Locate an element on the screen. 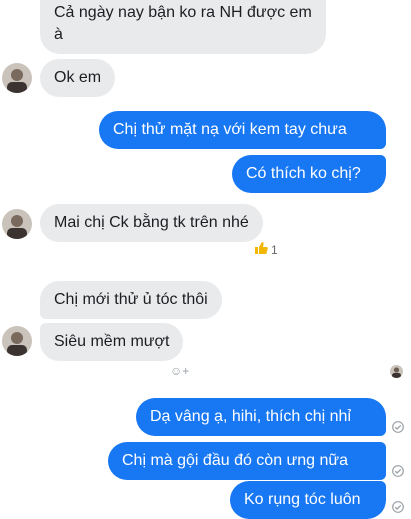 The image size is (411, 519). message-outgoing: Chị mà gội đầu đó còn ưng nữa is located at coordinates (247, 461).